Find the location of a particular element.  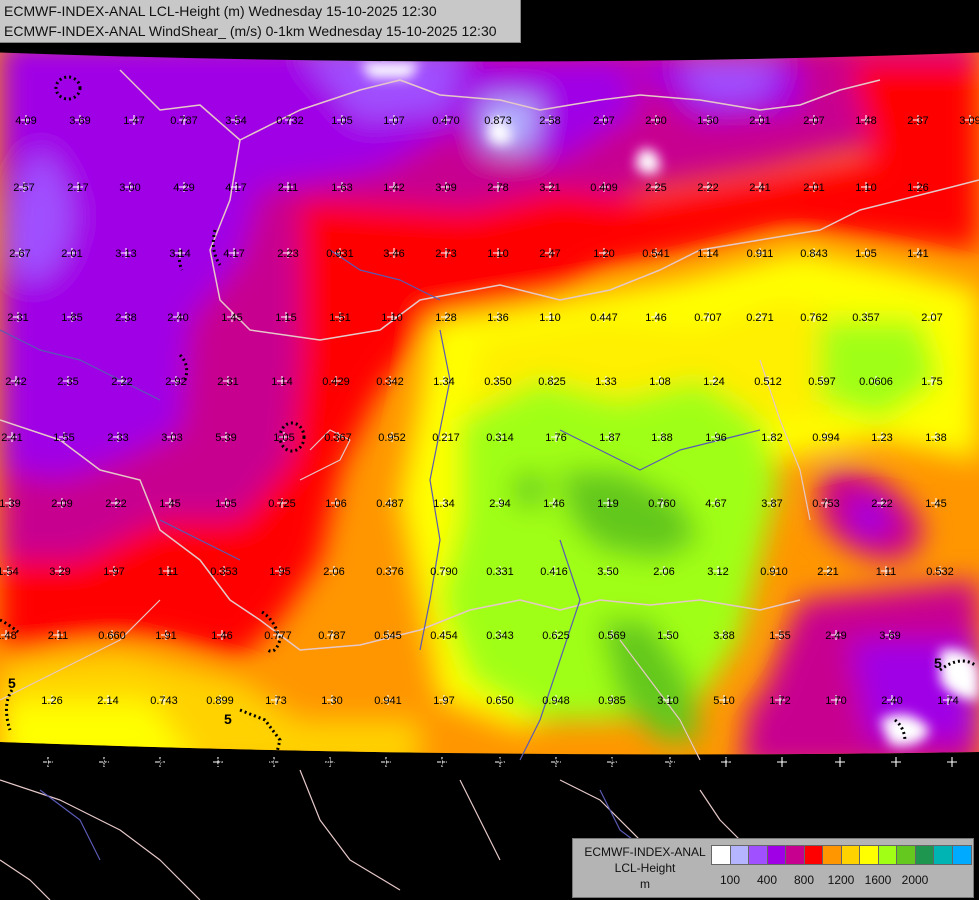

wind-shear-value: 3.50 is located at coordinates (607, 572).